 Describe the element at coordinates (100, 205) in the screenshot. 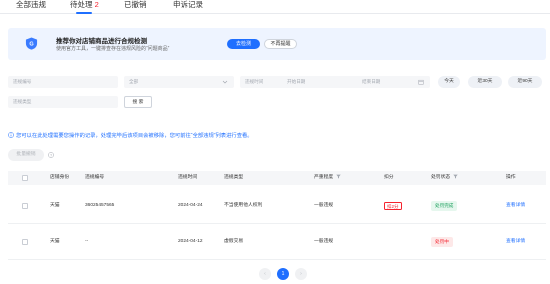

I see `violation-no-cell: 36025457565` at that location.